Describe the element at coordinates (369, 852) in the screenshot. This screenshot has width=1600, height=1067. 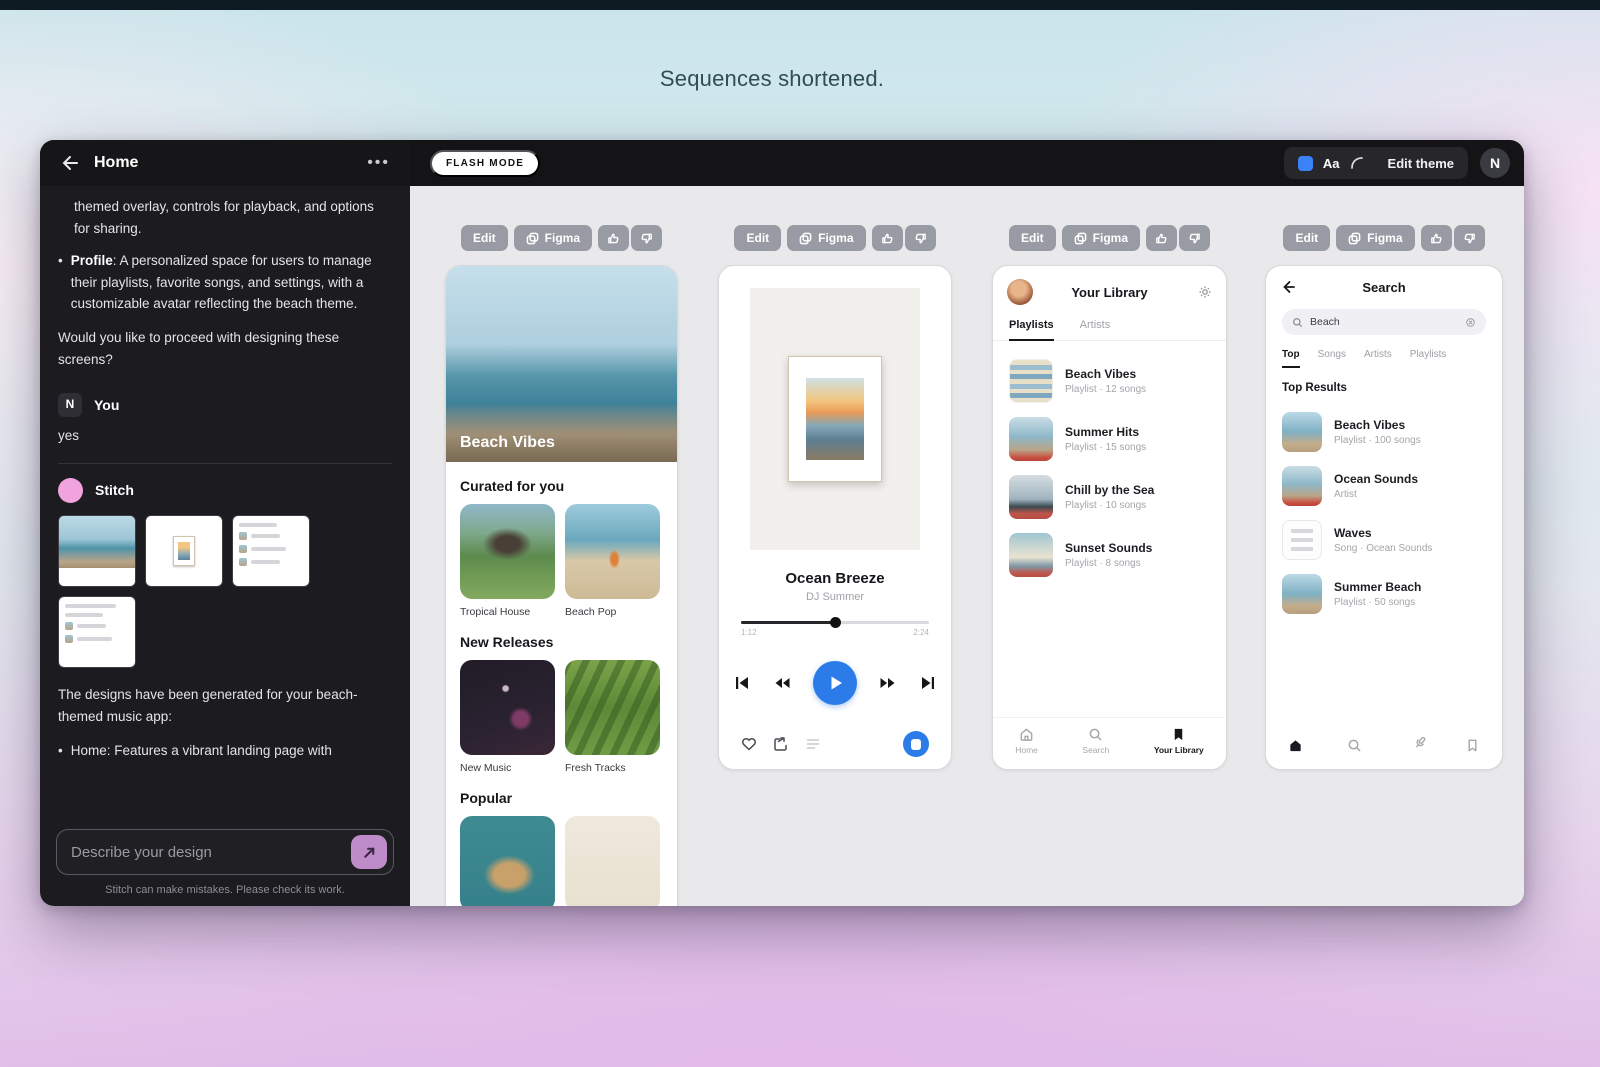
I see `send-button` at that location.